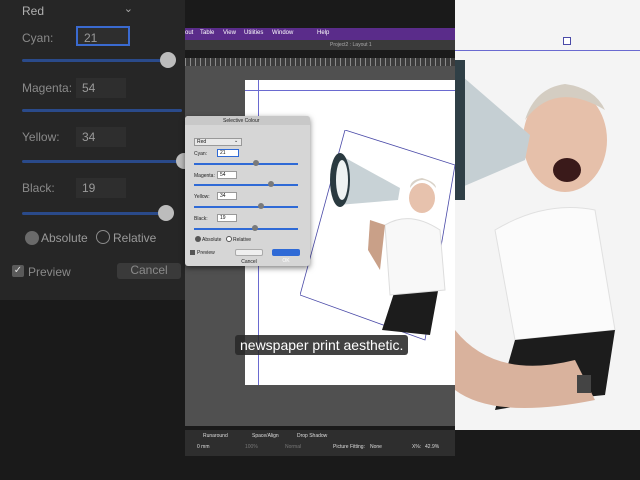 This screenshot has width=640, height=480. I want to click on document-title-bar: Project2 : Layout 1, so click(320, 45).